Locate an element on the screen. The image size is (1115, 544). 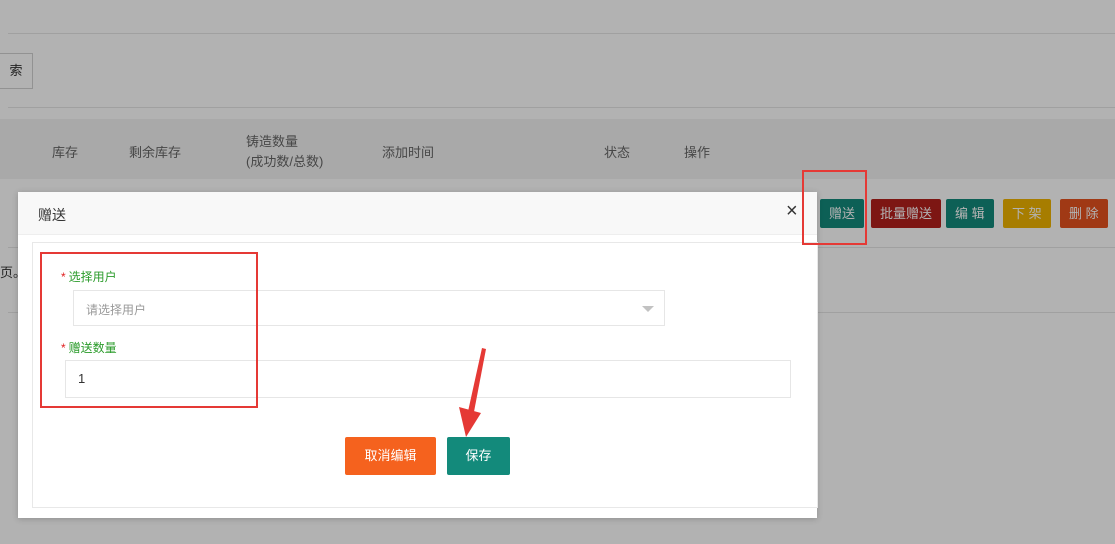
modal-header: 赠送 × is located at coordinates (417, 213).